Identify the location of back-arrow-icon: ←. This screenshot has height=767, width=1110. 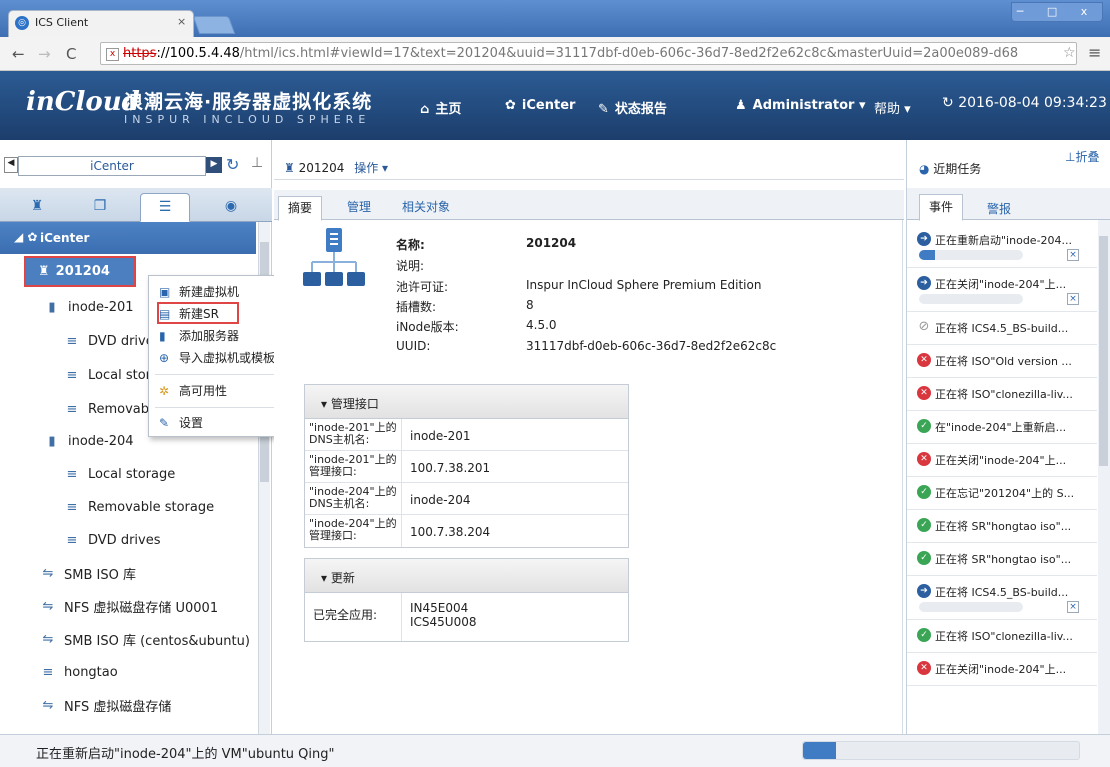
(18, 54).